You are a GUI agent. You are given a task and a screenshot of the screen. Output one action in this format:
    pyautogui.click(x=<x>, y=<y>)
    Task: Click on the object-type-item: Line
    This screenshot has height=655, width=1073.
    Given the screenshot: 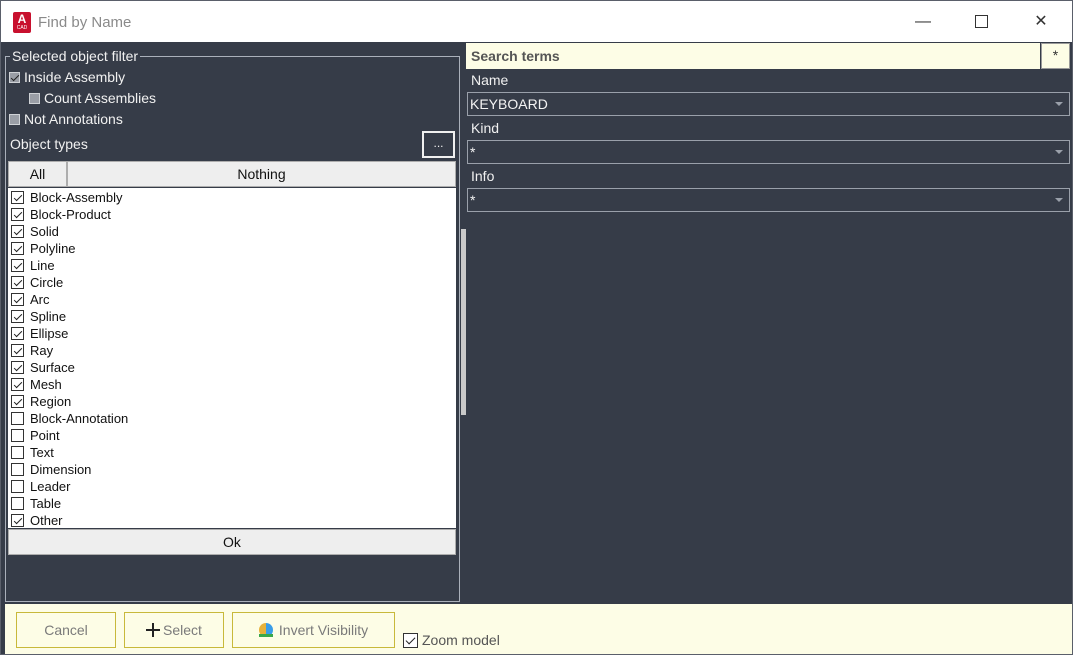 What is the action you would take?
    pyautogui.click(x=232, y=265)
    